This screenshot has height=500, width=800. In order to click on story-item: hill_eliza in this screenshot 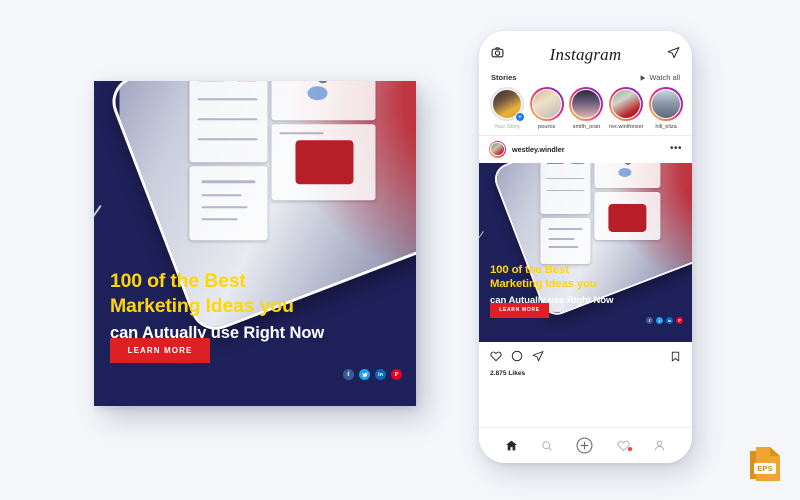, I will do `click(666, 108)`.